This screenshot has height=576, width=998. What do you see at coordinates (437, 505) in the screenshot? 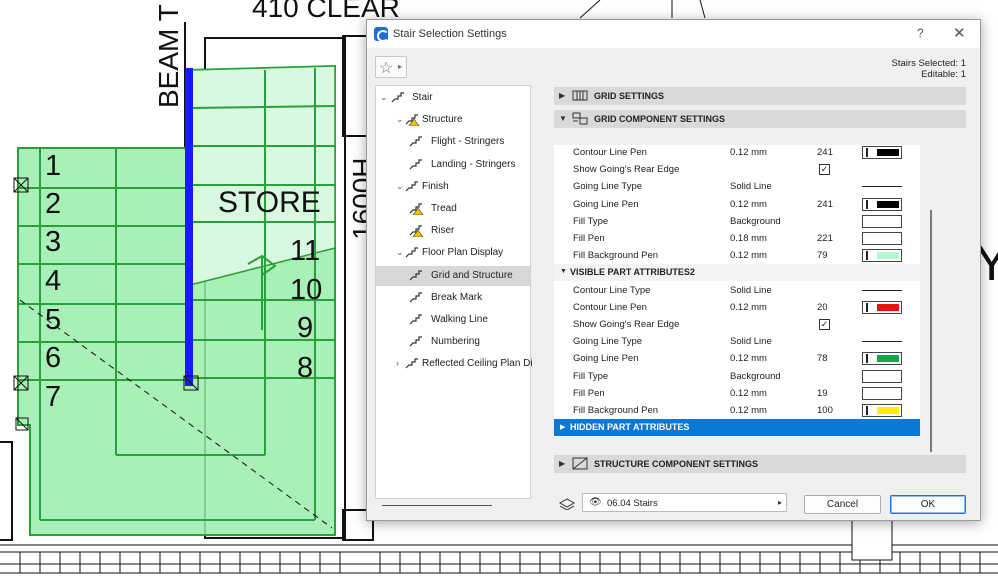
I see `tree-scrollbar` at bounding box center [437, 505].